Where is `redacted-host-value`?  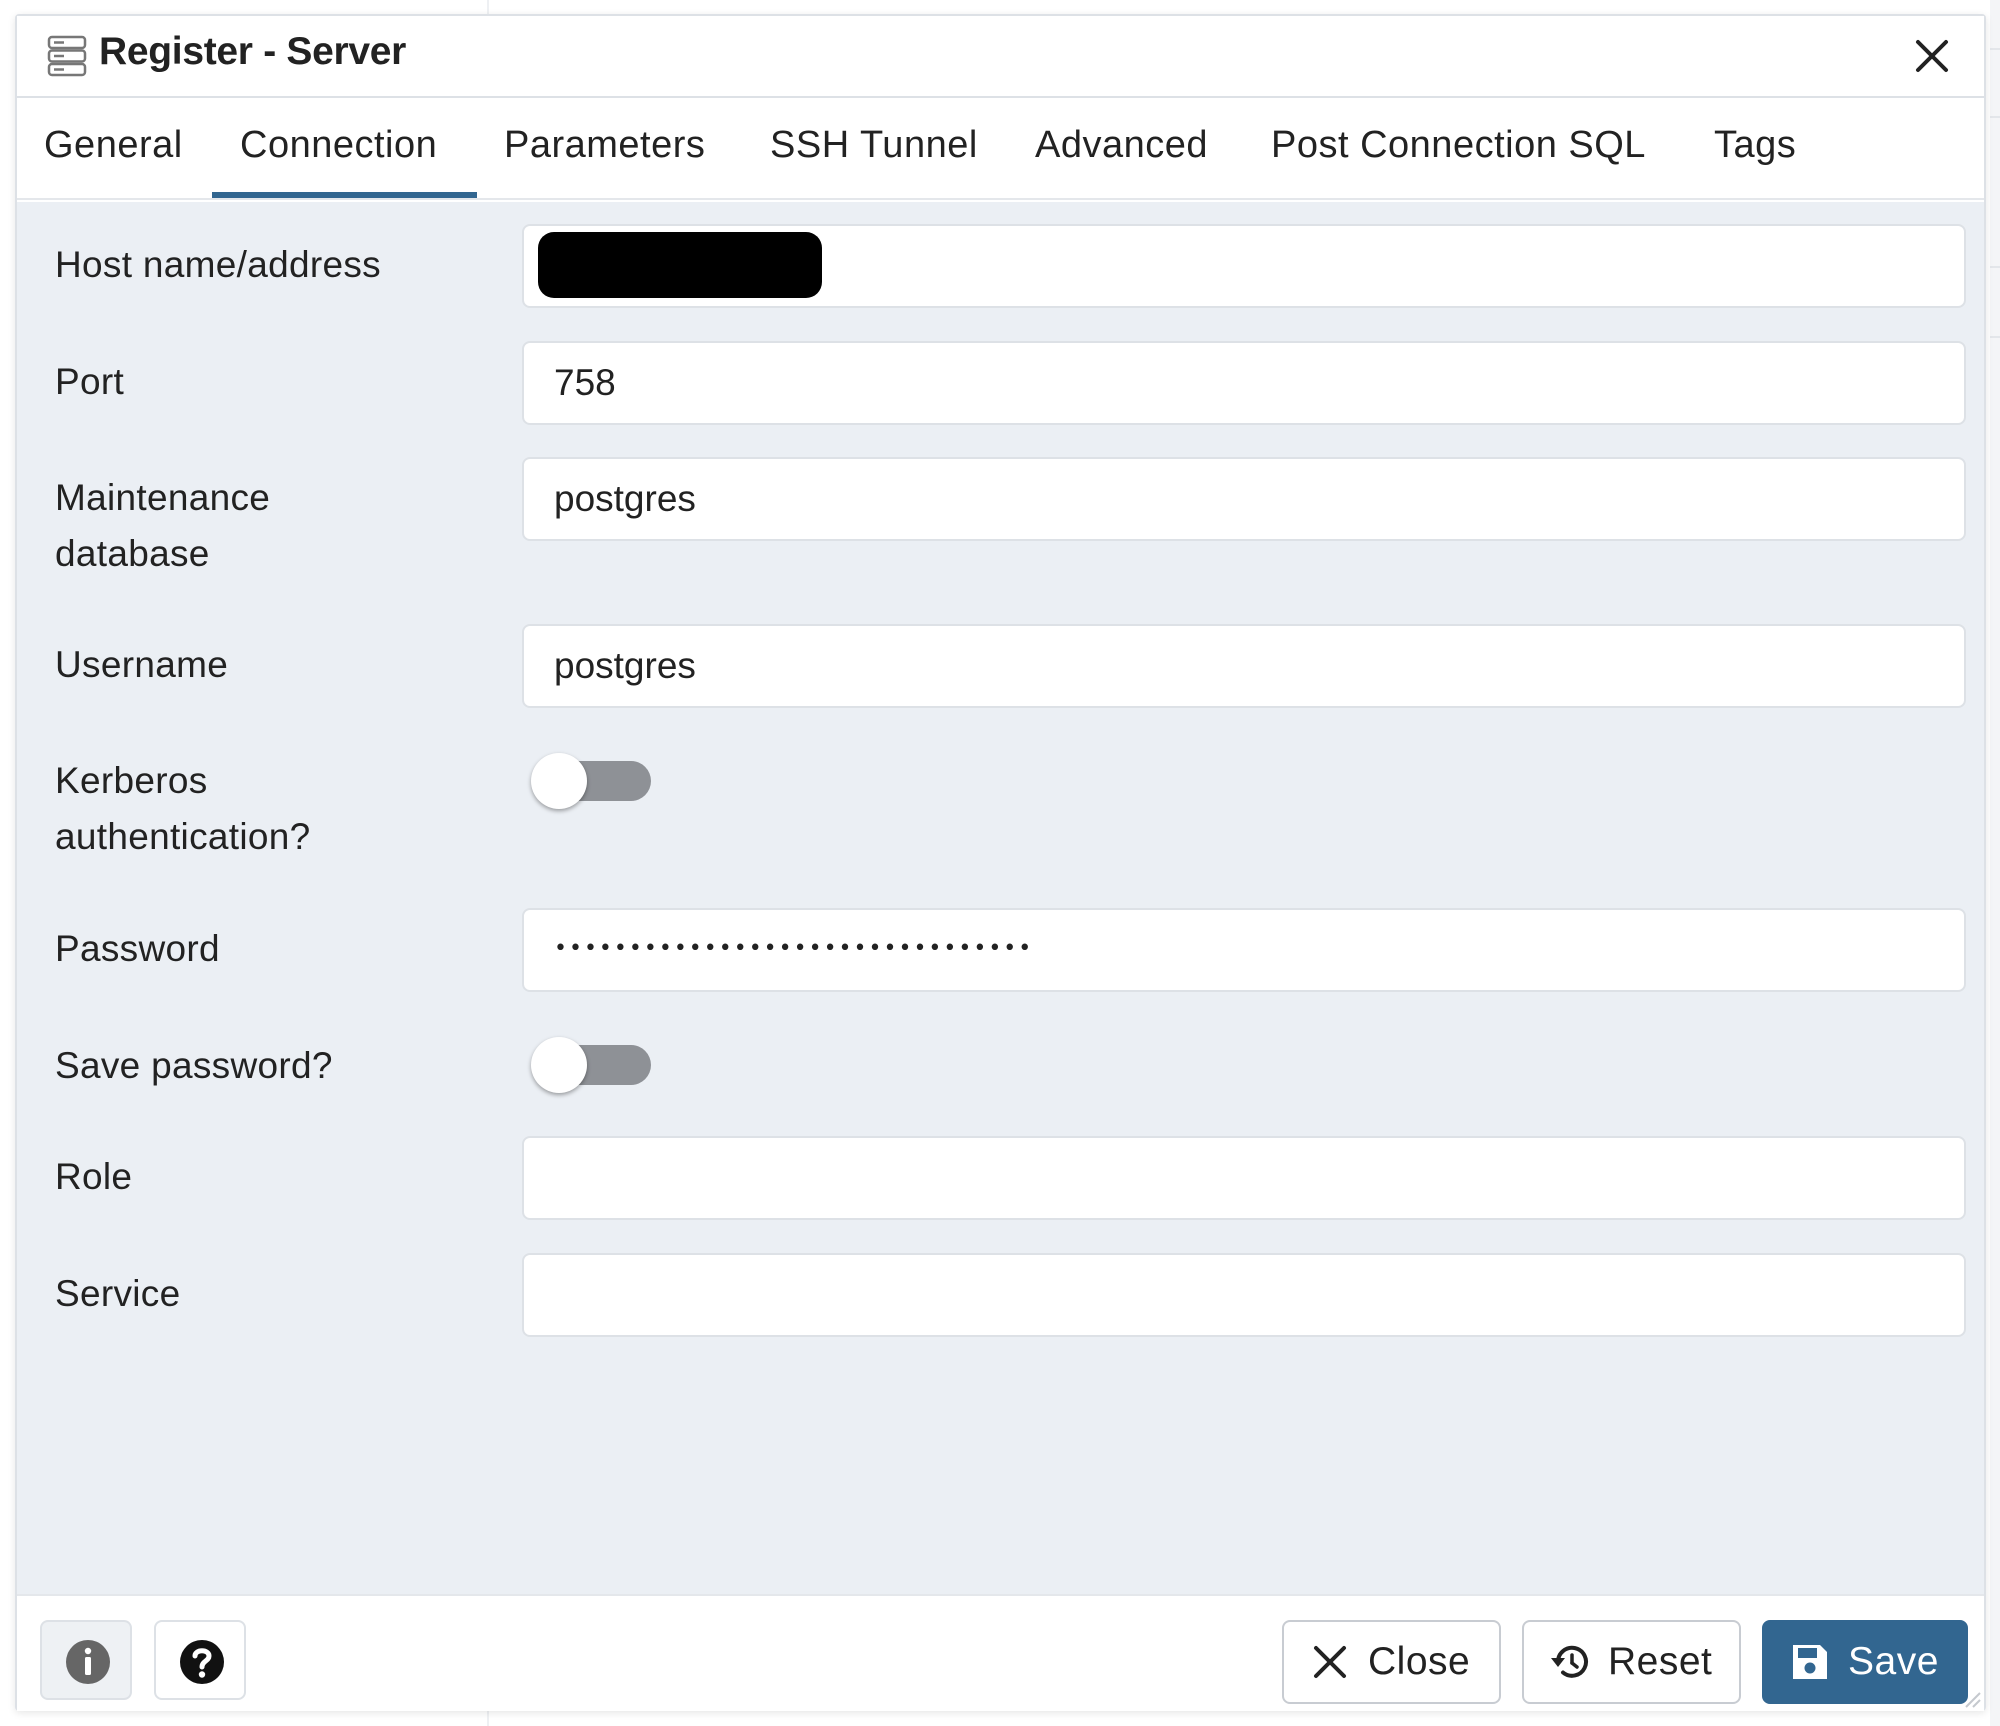 redacted-host-value is located at coordinates (680, 265).